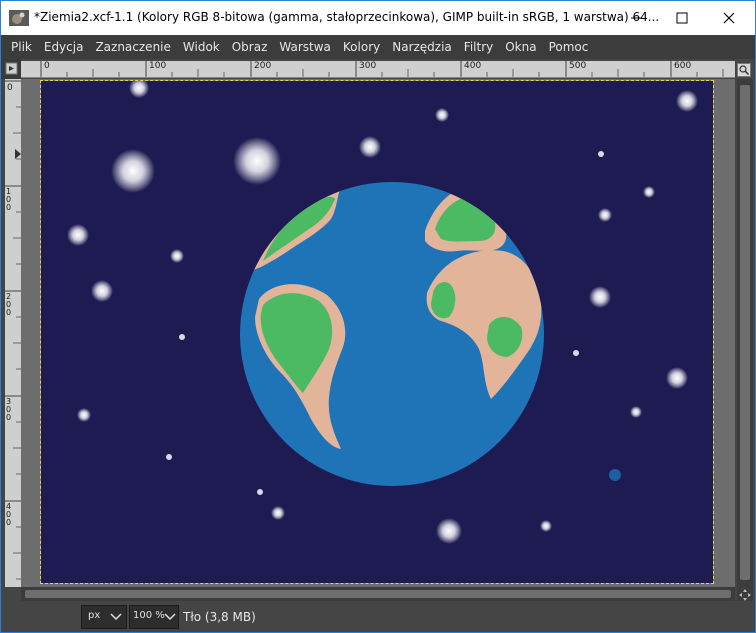 This screenshot has width=756, height=633. I want to click on gimp-icon, so click(19, 18).